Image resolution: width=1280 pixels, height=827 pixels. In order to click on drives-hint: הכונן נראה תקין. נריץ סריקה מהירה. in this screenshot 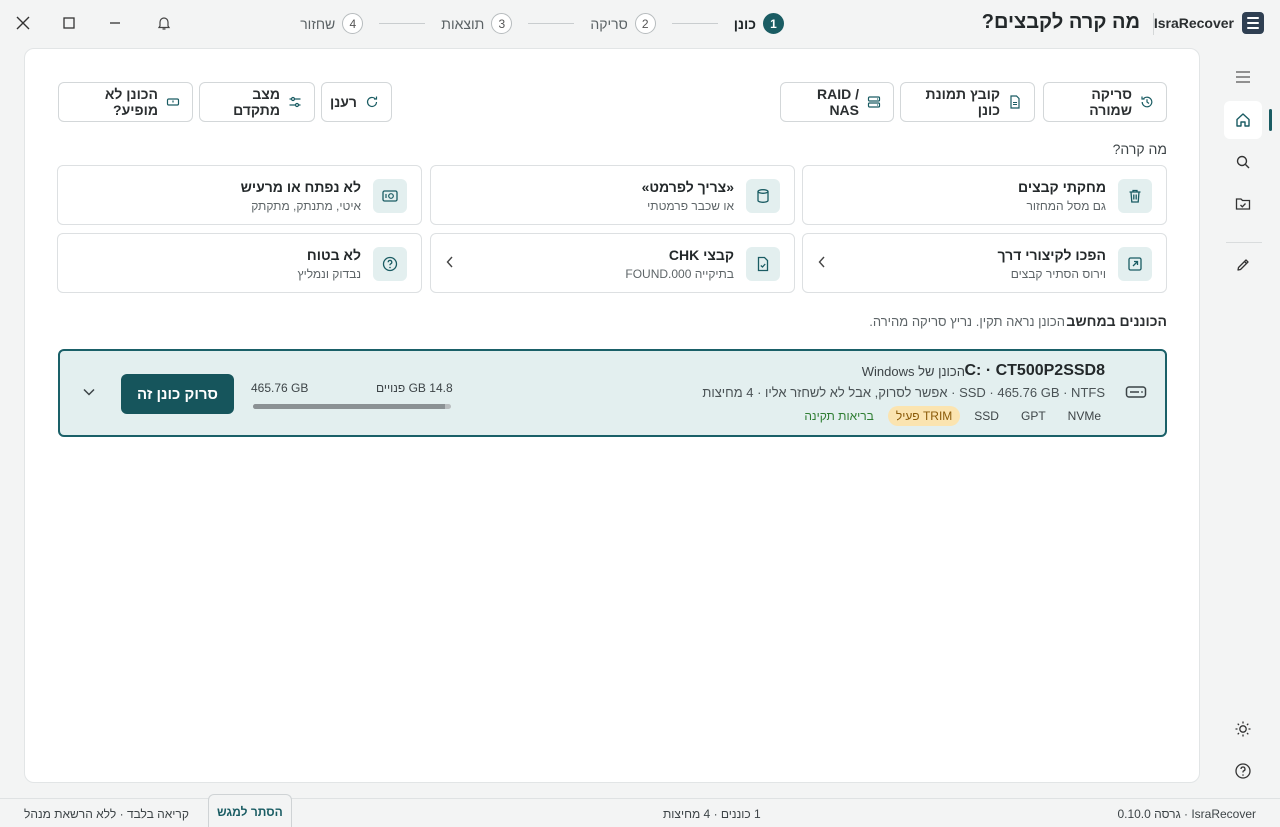, I will do `click(967, 321)`.